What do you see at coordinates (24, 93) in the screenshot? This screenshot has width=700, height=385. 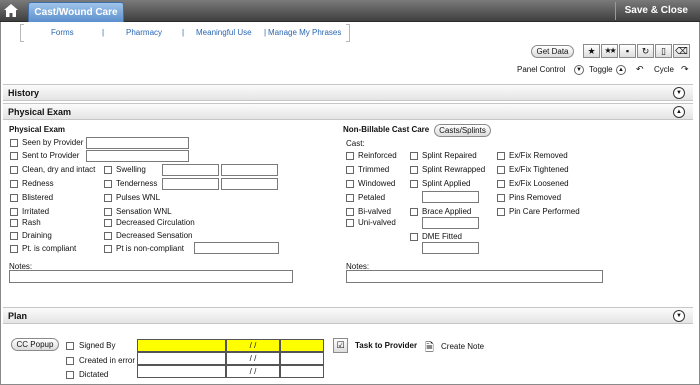 I see `history-title: History` at bounding box center [24, 93].